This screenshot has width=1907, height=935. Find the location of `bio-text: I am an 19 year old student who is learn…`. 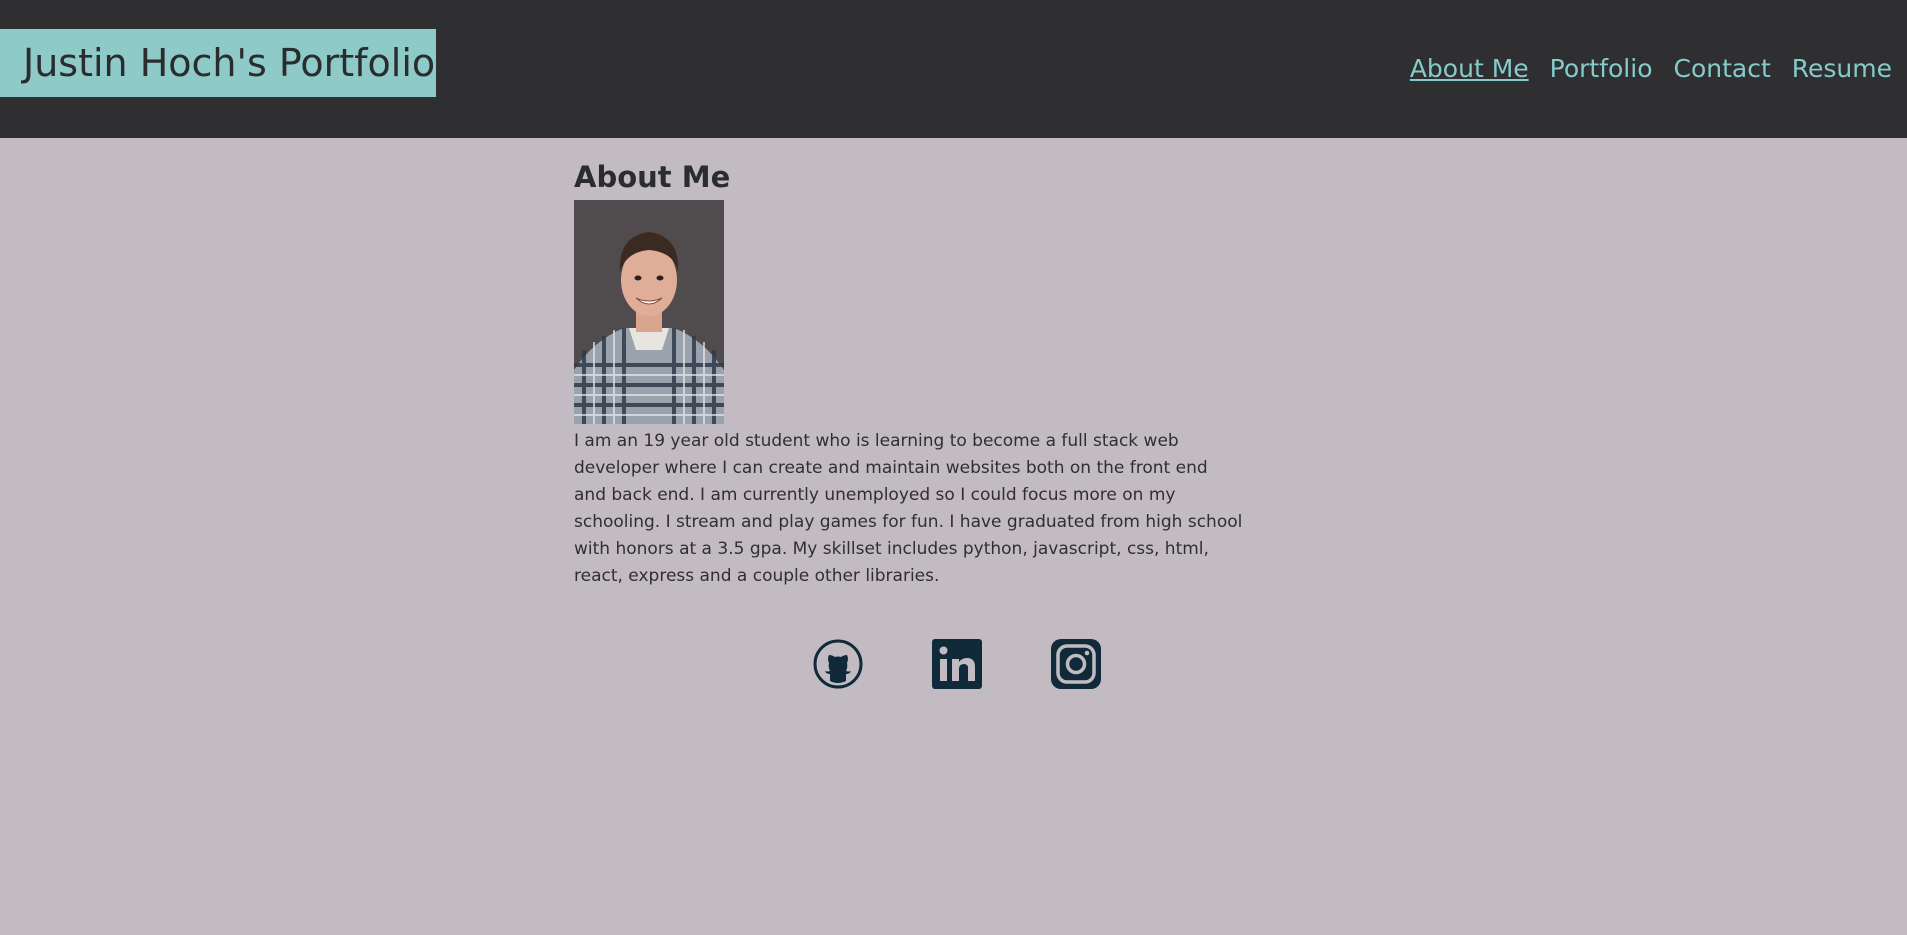

bio-text: I am an 19 year old student who is learn… is located at coordinates (908, 508).